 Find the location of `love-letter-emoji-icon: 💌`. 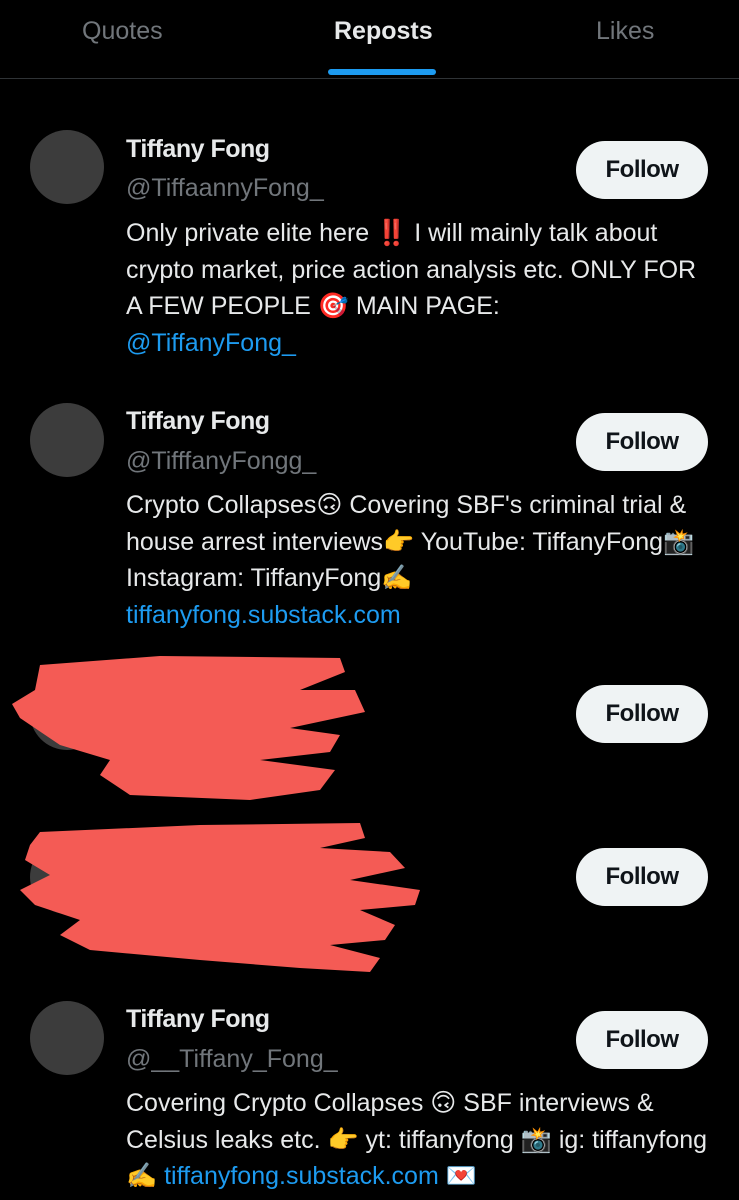

love-letter-emoji-icon: 💌 is located at coordinates (461, 1176).